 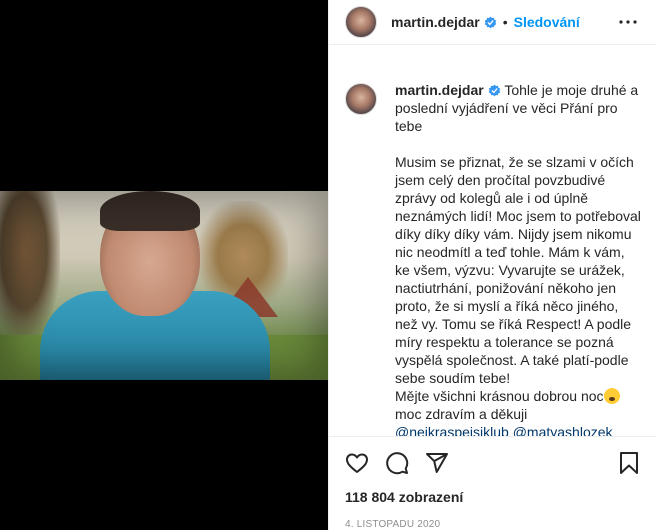 What do you see at coordinates (629, 463) in the screenshot?
I see `bookmark-icon` at bounding box center [629, 463].